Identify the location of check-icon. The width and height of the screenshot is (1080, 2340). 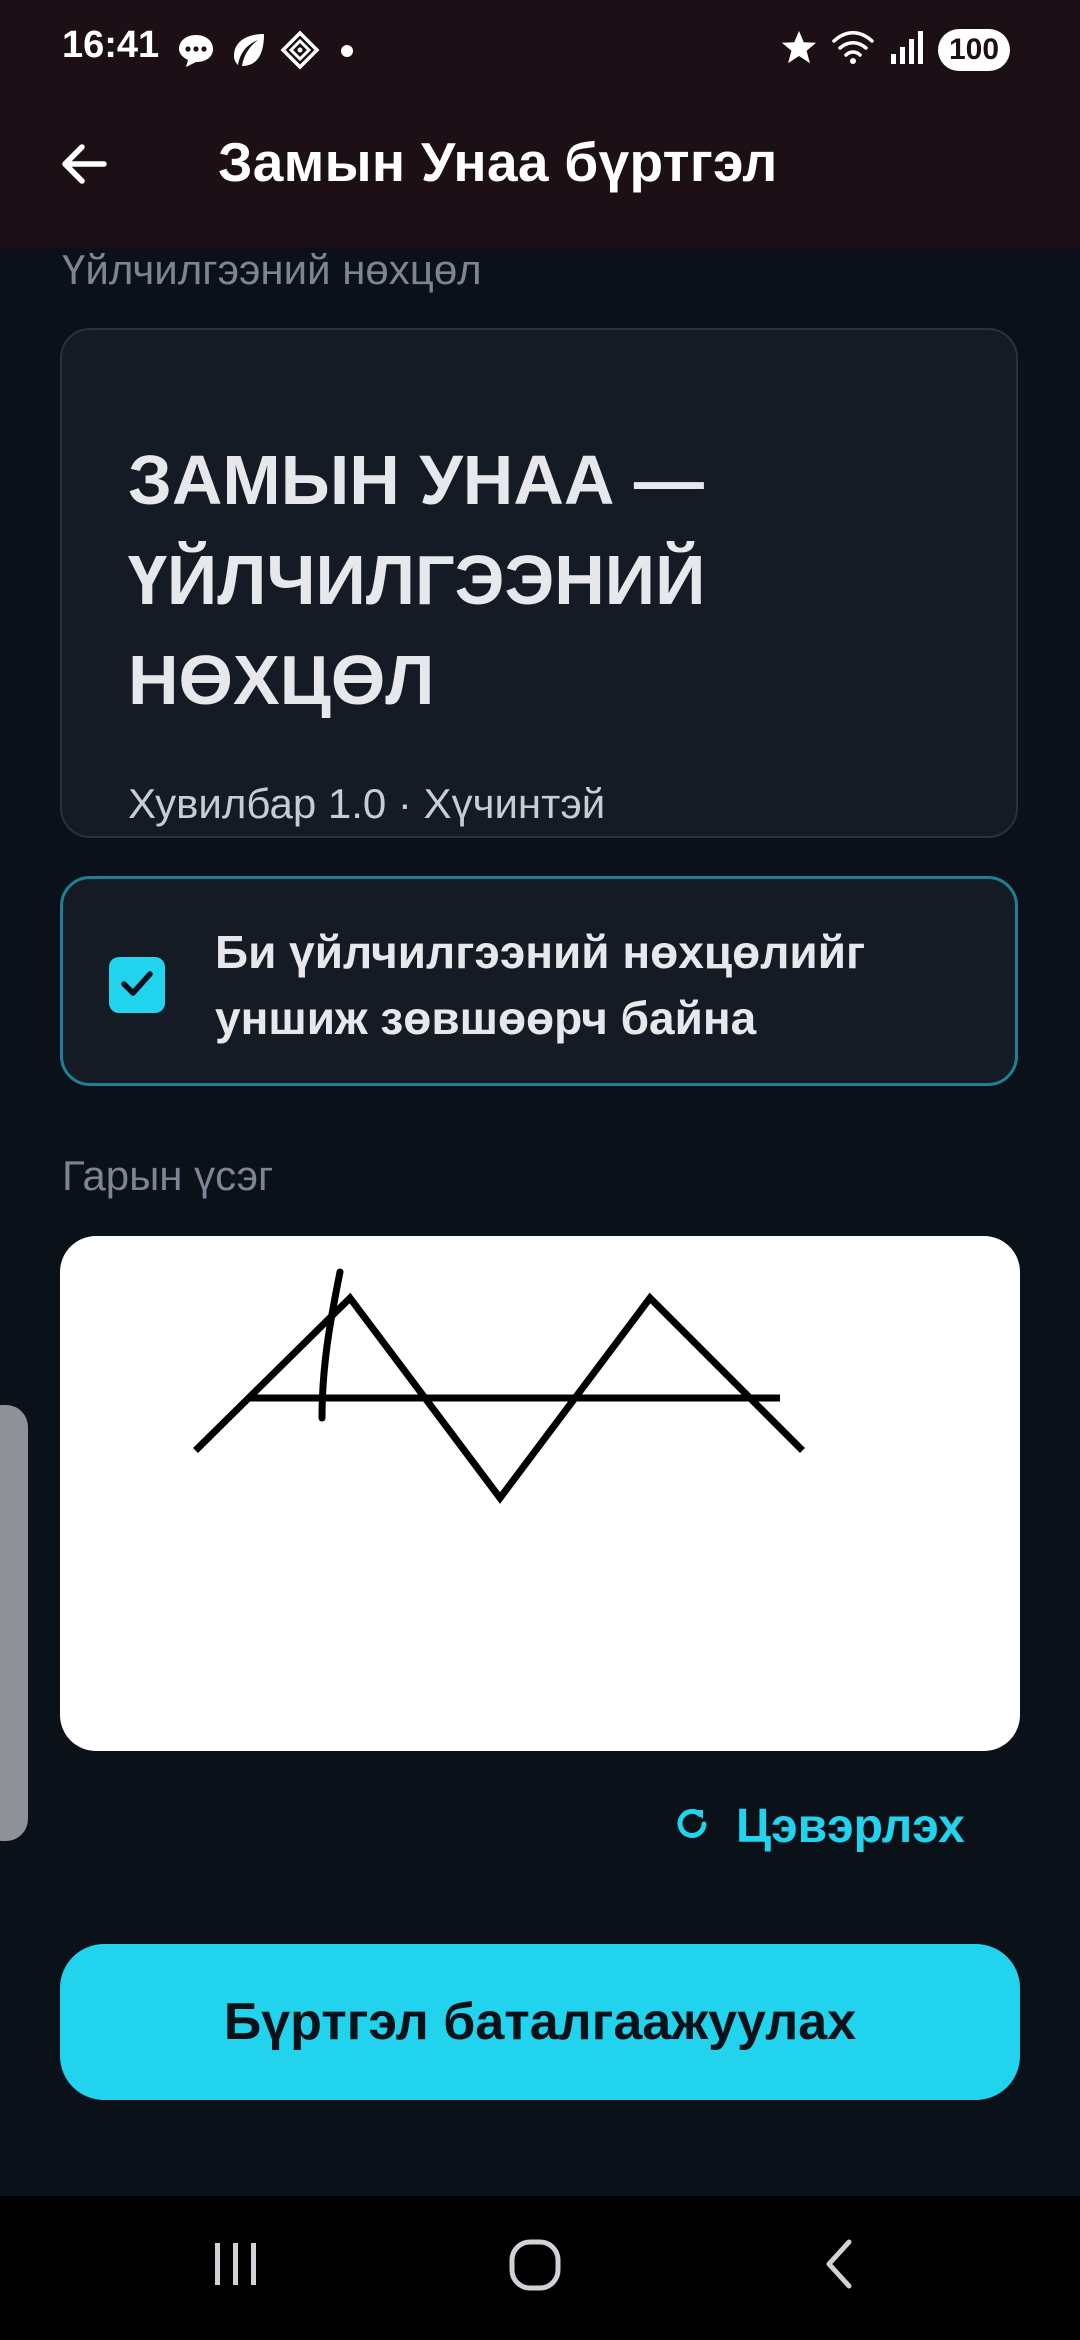
(137, 985).